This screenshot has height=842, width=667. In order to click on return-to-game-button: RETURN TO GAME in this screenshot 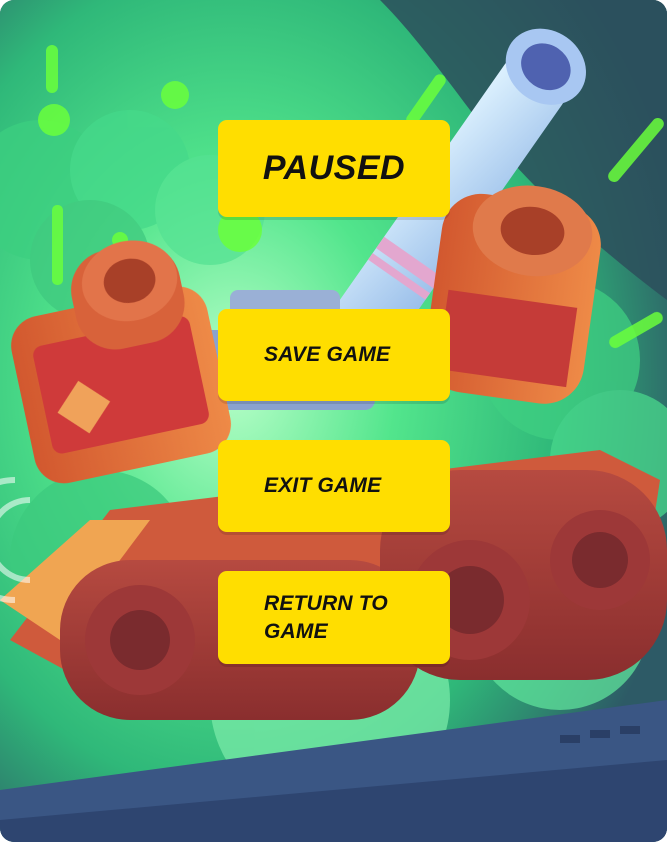, I will do `click(334, 617)`.